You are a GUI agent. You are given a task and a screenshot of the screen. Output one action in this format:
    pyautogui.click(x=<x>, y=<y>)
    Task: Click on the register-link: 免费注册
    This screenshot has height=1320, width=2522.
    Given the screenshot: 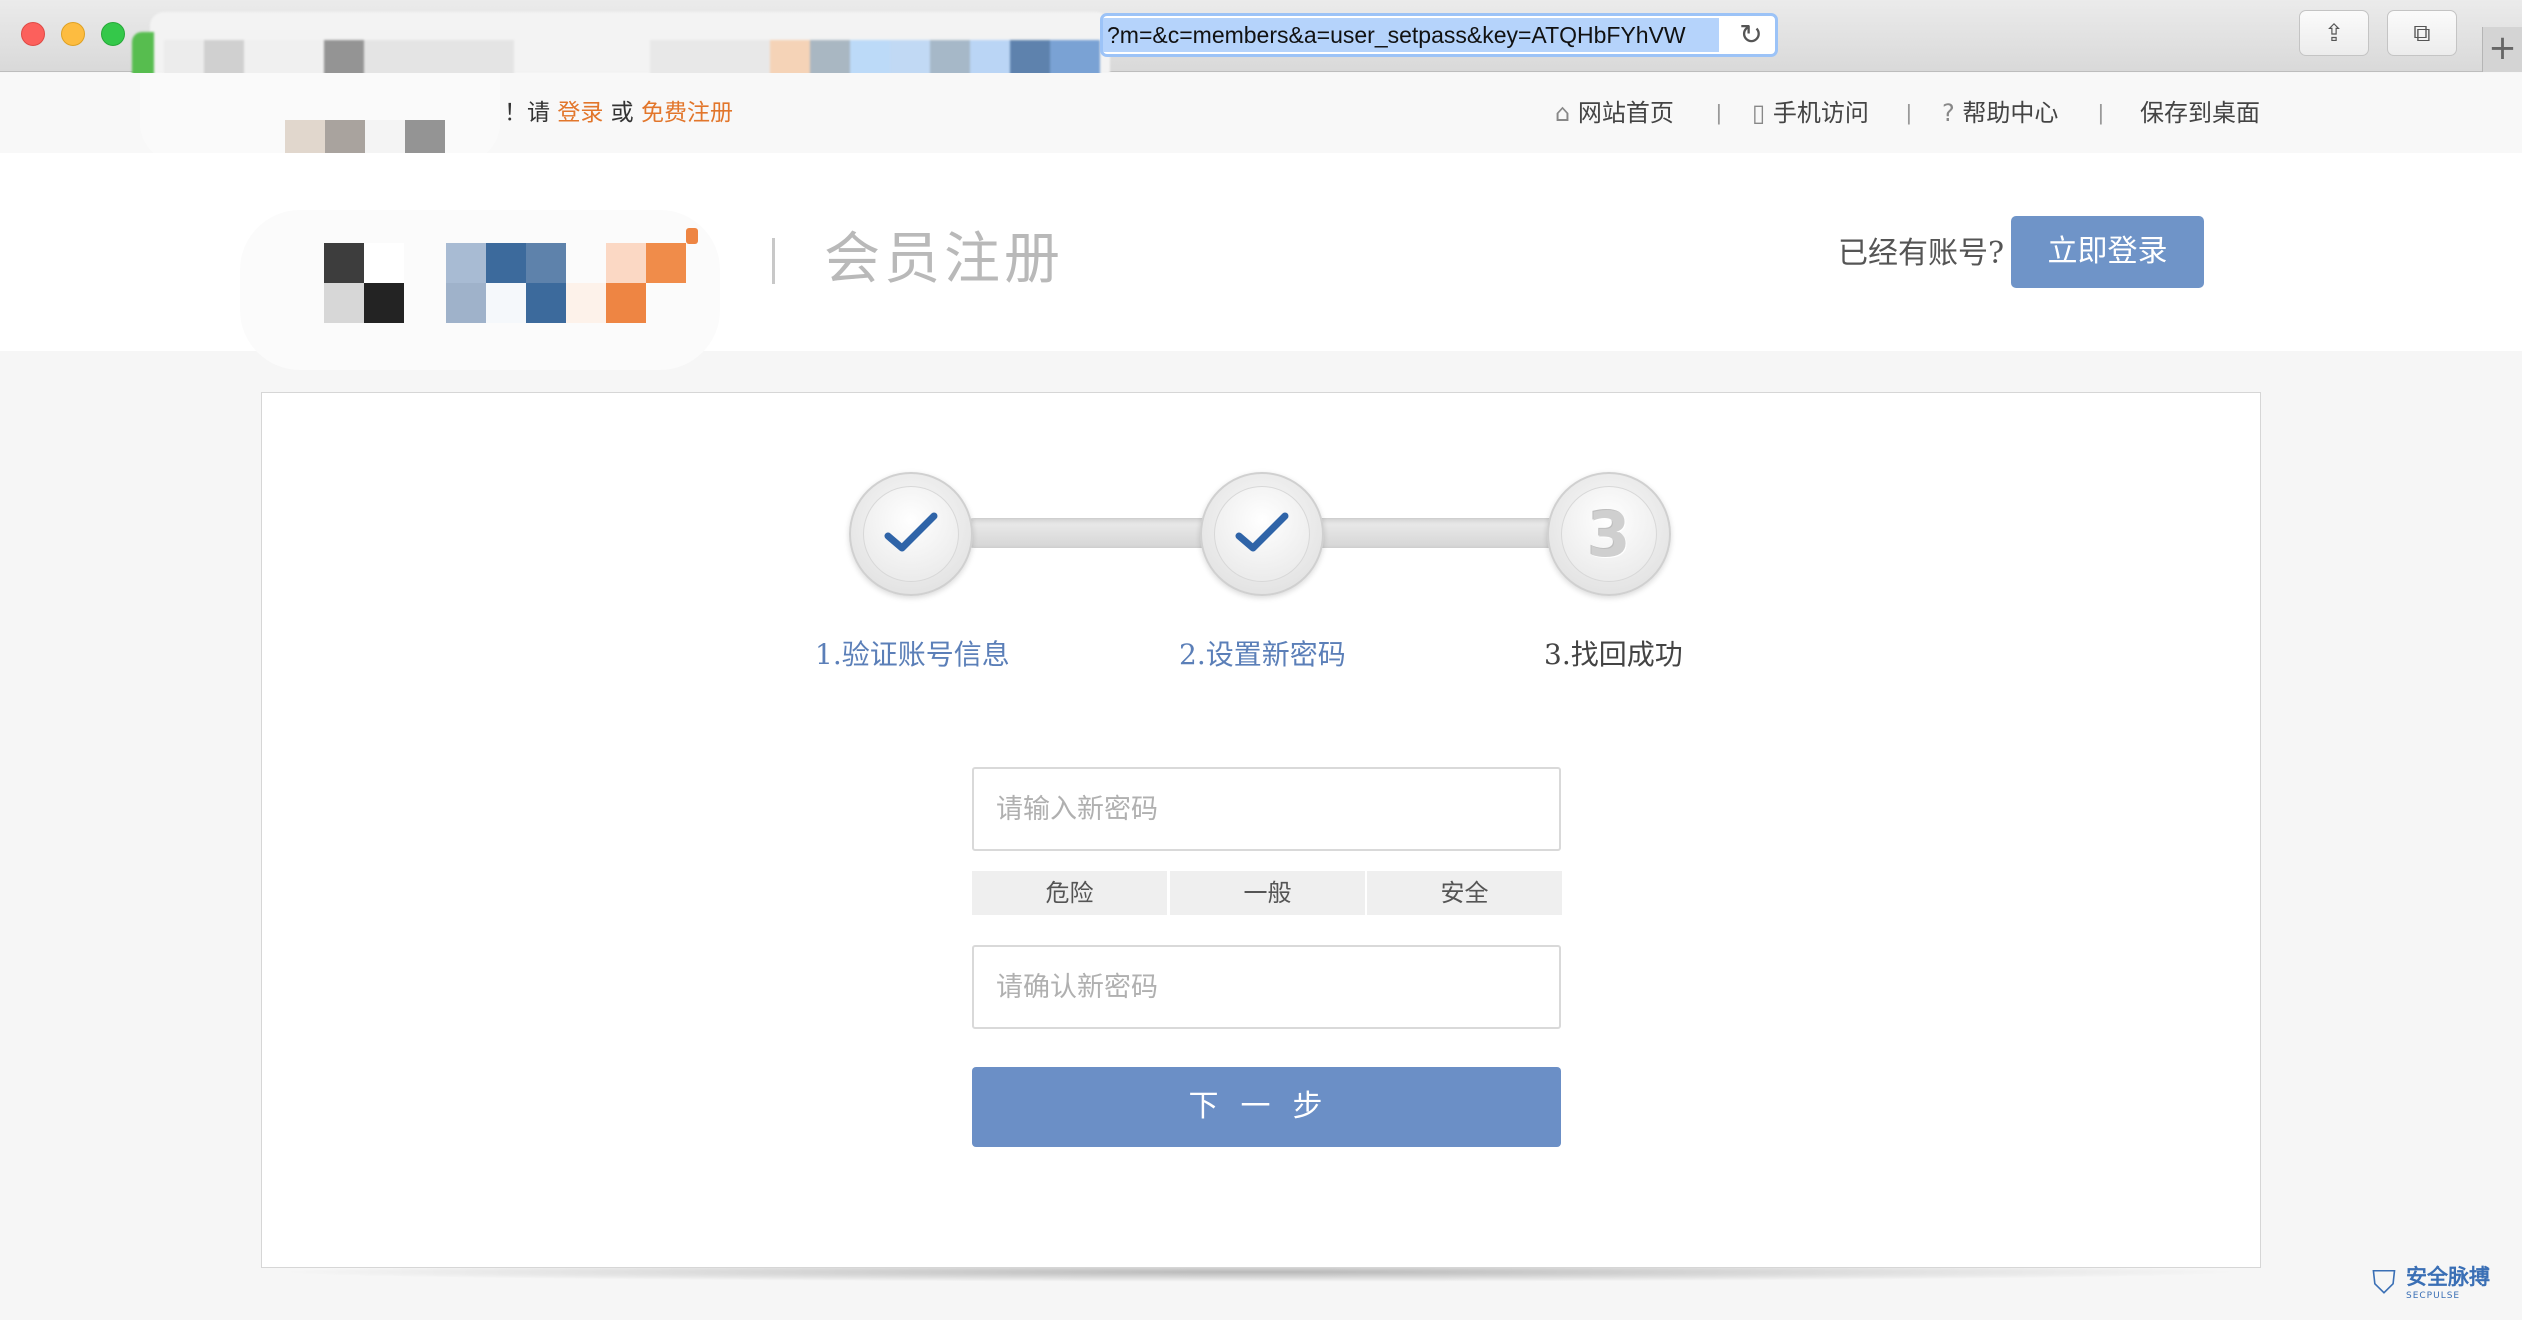 What is the action you would take?
    pyautogui.click(x=687, y=113)
    